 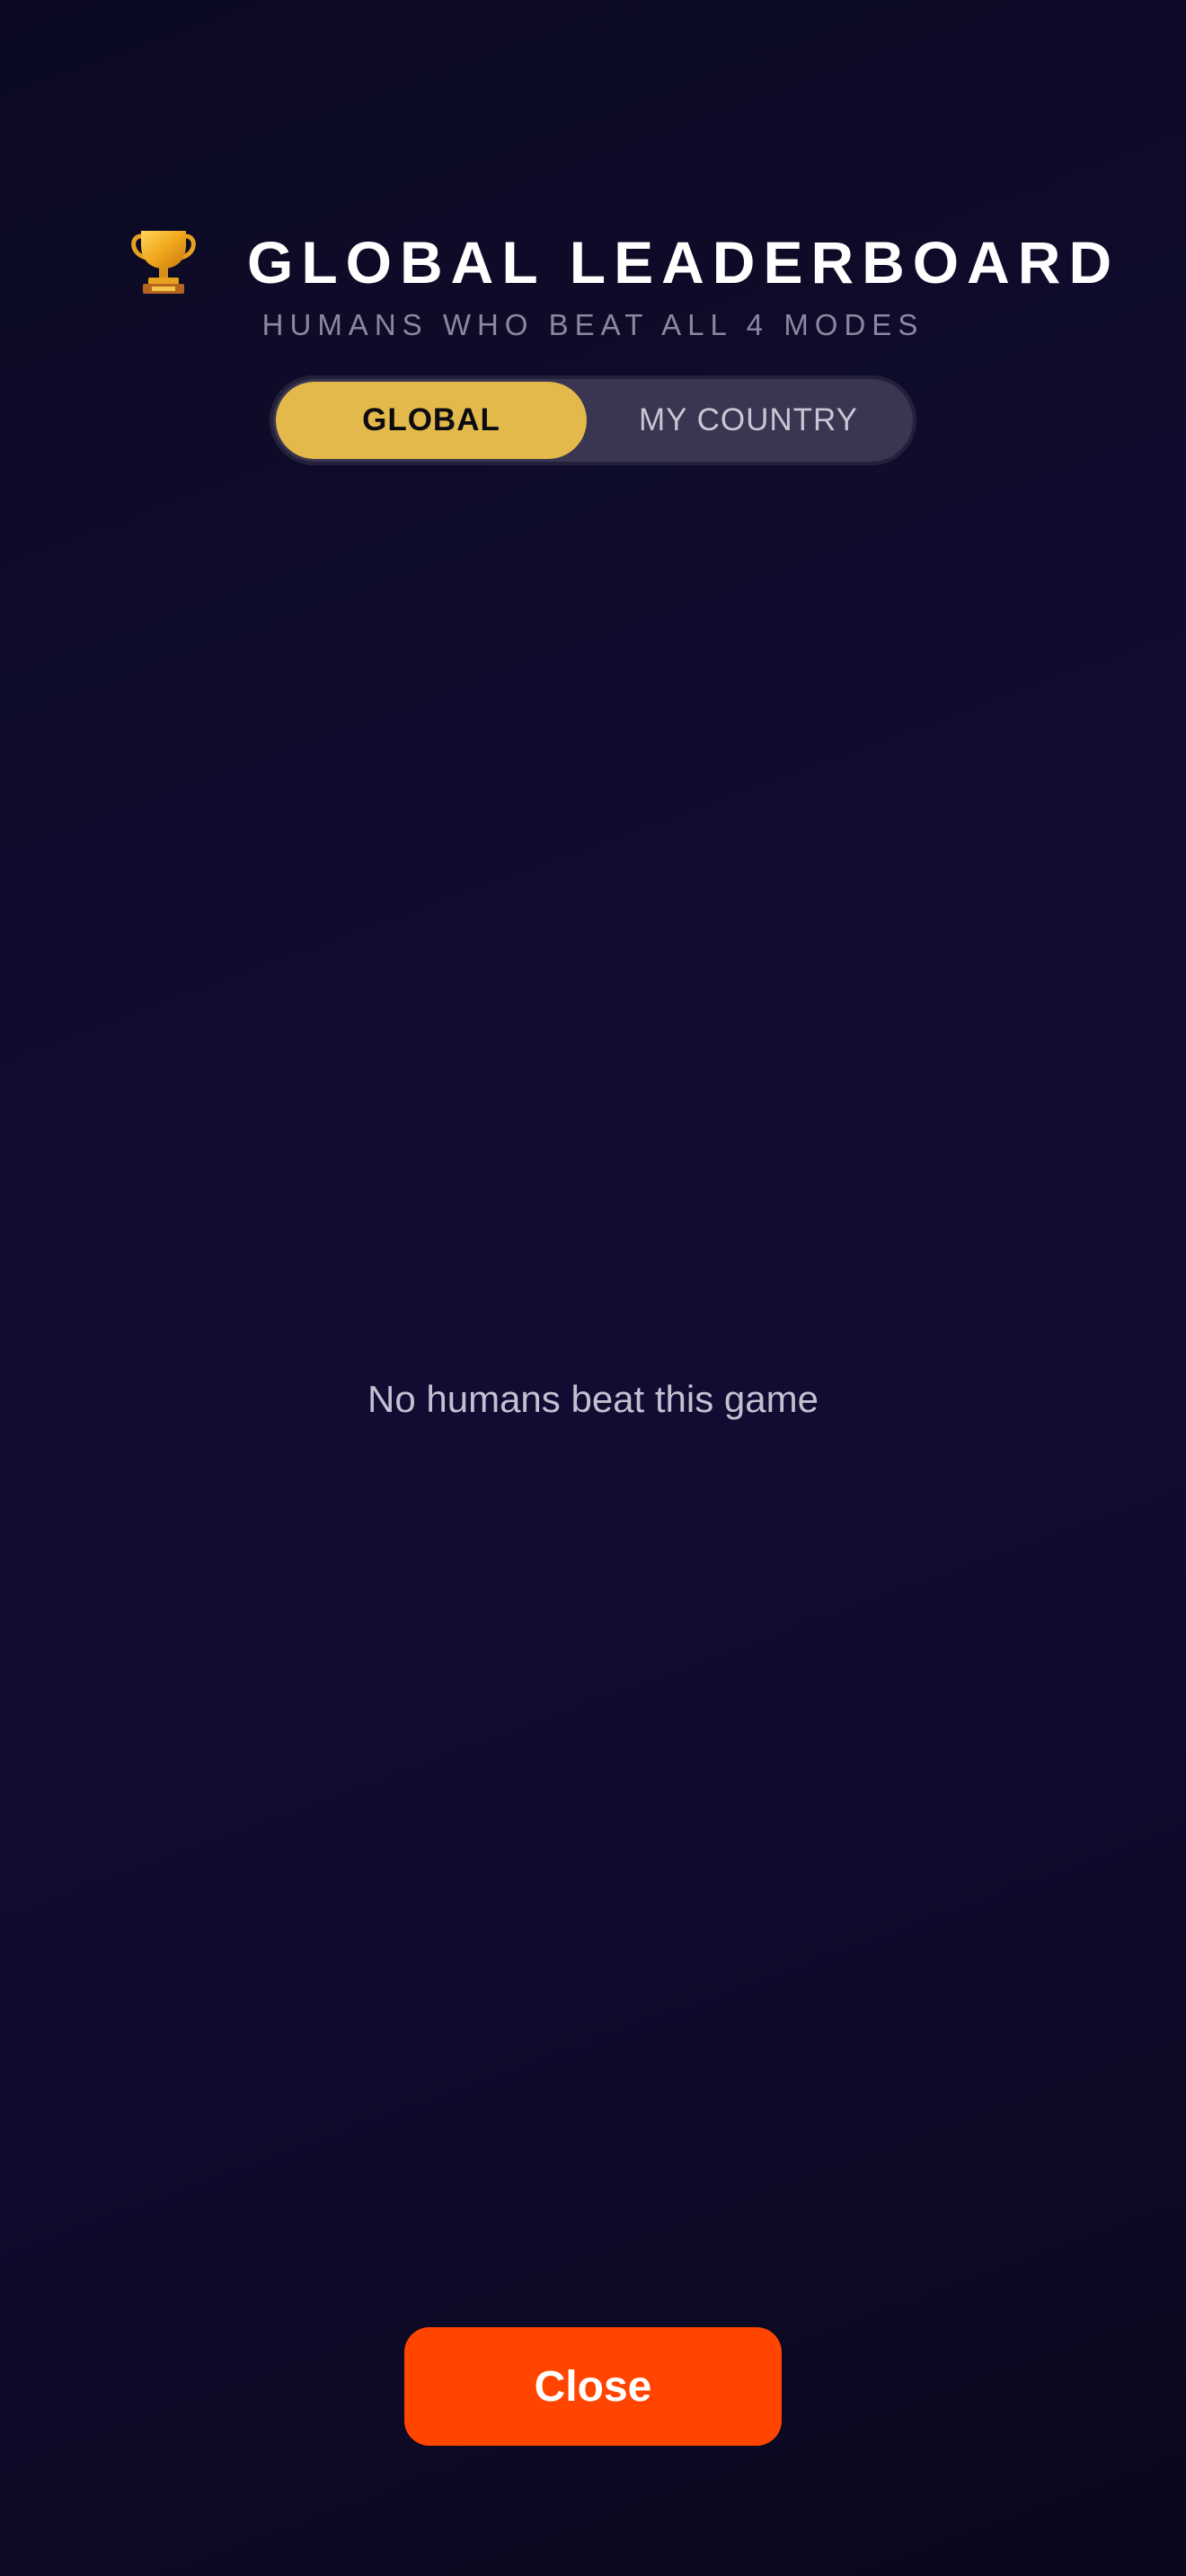 I want to click on tab-my-country: MY COUNTRY, so click(x=748, y=420).